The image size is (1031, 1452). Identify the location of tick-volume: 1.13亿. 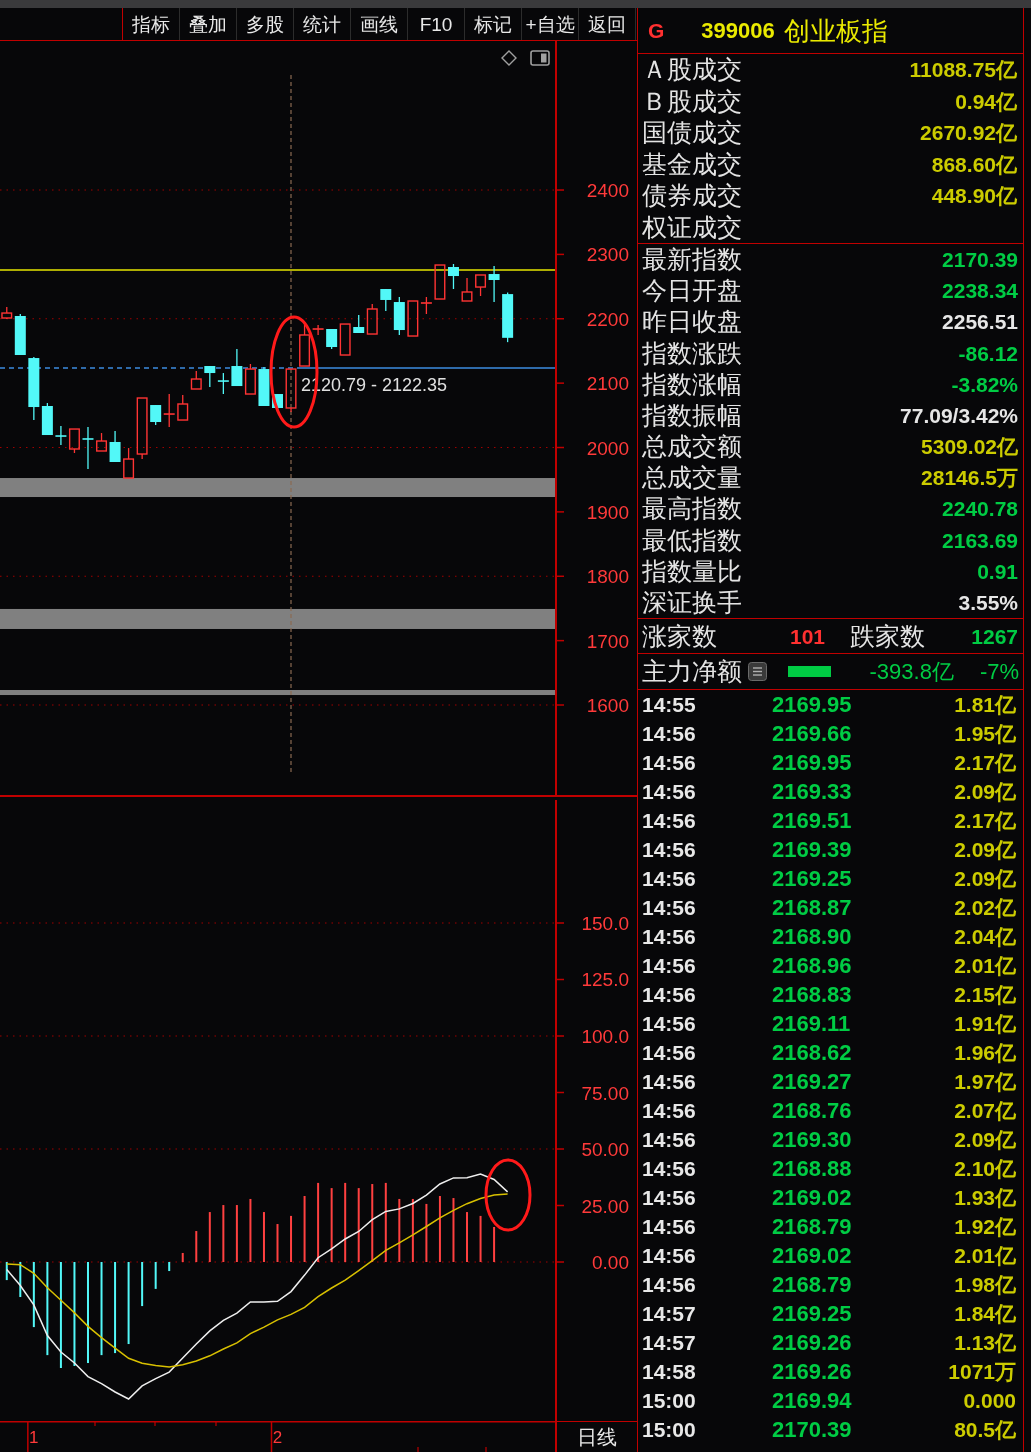
(985, 1342).